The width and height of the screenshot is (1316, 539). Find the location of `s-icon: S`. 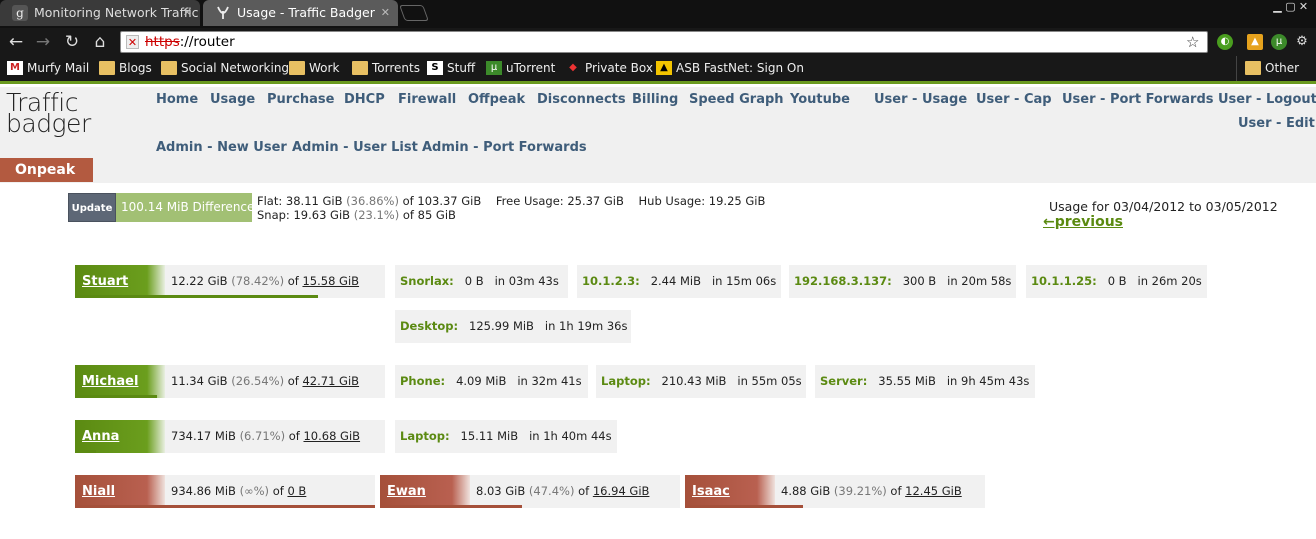

s-icon: S is located at coordinates (435, 68).